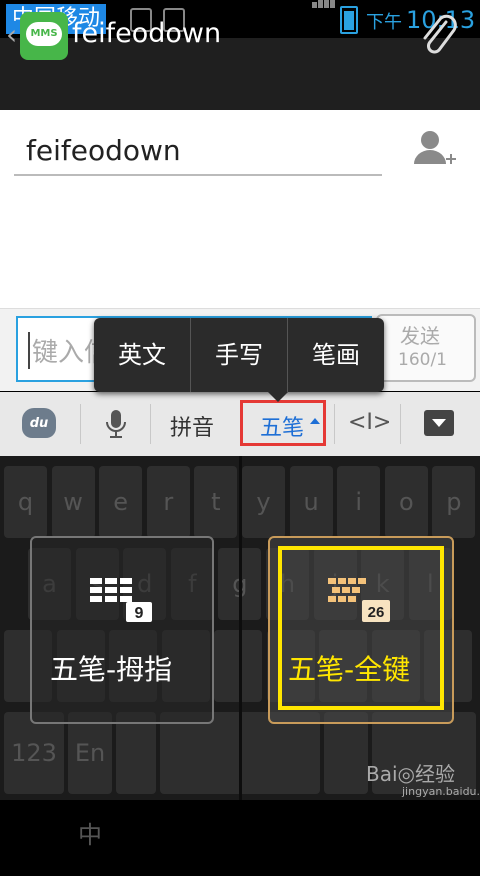 The image size is (480, 876). I want to click on key-row3, so click(238, 666).